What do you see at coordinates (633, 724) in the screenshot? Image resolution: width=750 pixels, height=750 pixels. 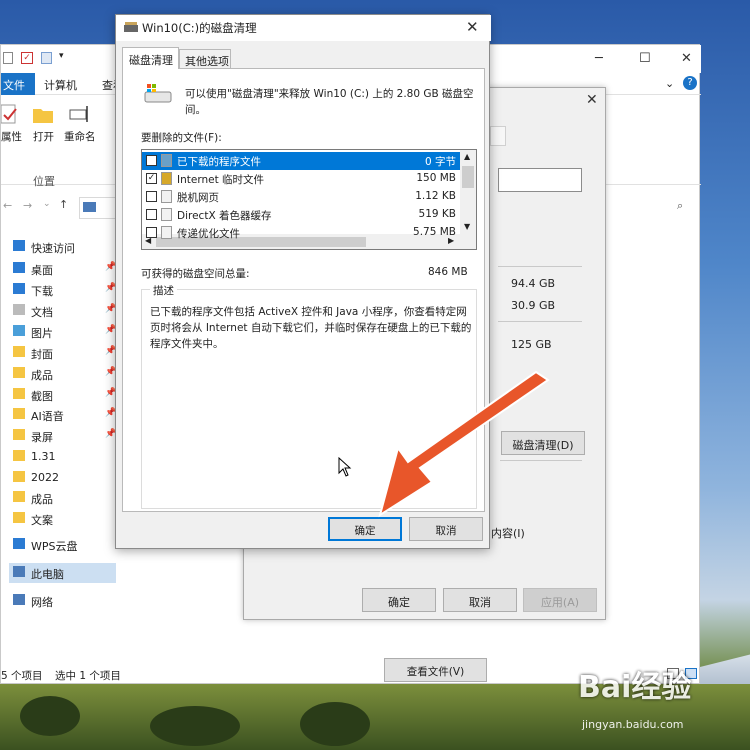 I see `watermark-url: jingyan.baidu.com` at bounding box center [633, 724].